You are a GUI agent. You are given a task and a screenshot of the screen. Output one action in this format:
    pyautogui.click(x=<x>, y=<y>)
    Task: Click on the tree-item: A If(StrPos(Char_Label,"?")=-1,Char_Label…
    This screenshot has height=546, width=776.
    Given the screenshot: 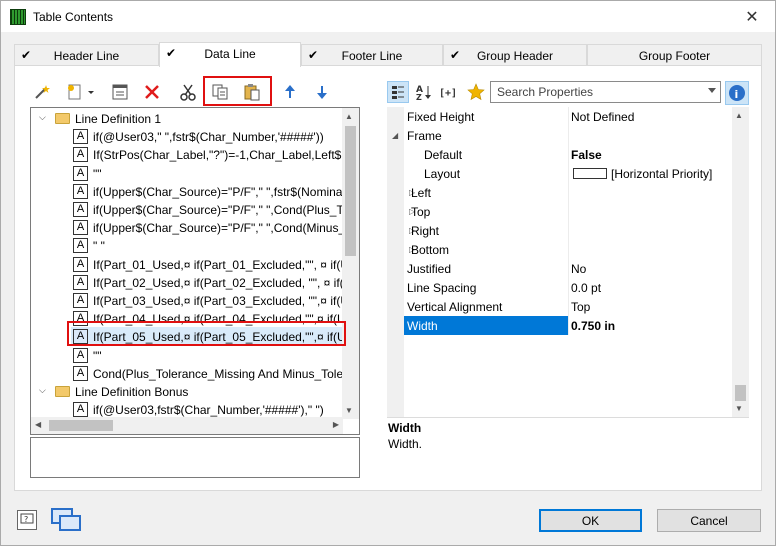 What is the action you would take?
    pyautogui.click(x=192, y=154)
    